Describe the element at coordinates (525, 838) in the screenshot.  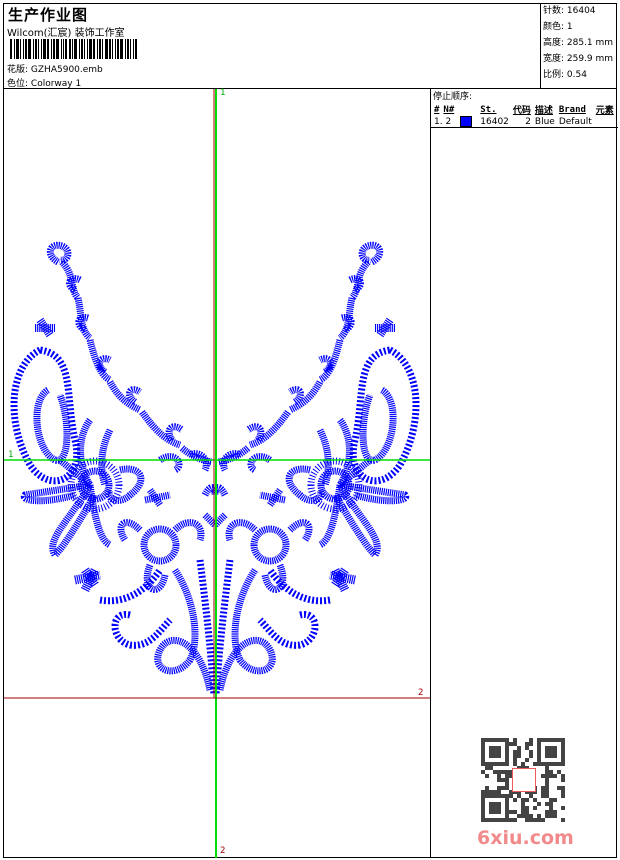
I see `watermark: 6xiu.com` at that location.